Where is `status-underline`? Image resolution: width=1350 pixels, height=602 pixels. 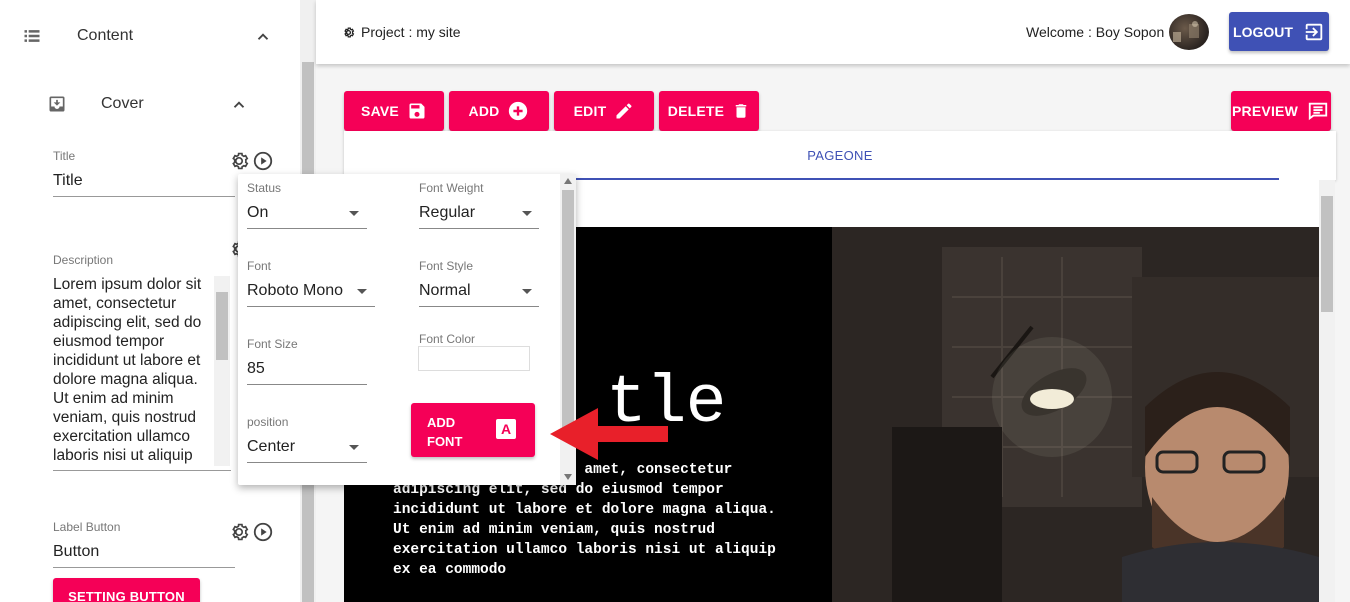
status-underline is located at coordinates (307, 228).